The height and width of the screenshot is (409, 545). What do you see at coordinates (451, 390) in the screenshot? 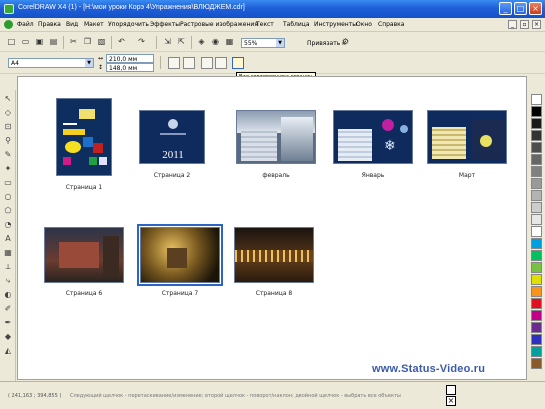
I see `fill-indicator` at bounding box center [451, 390].